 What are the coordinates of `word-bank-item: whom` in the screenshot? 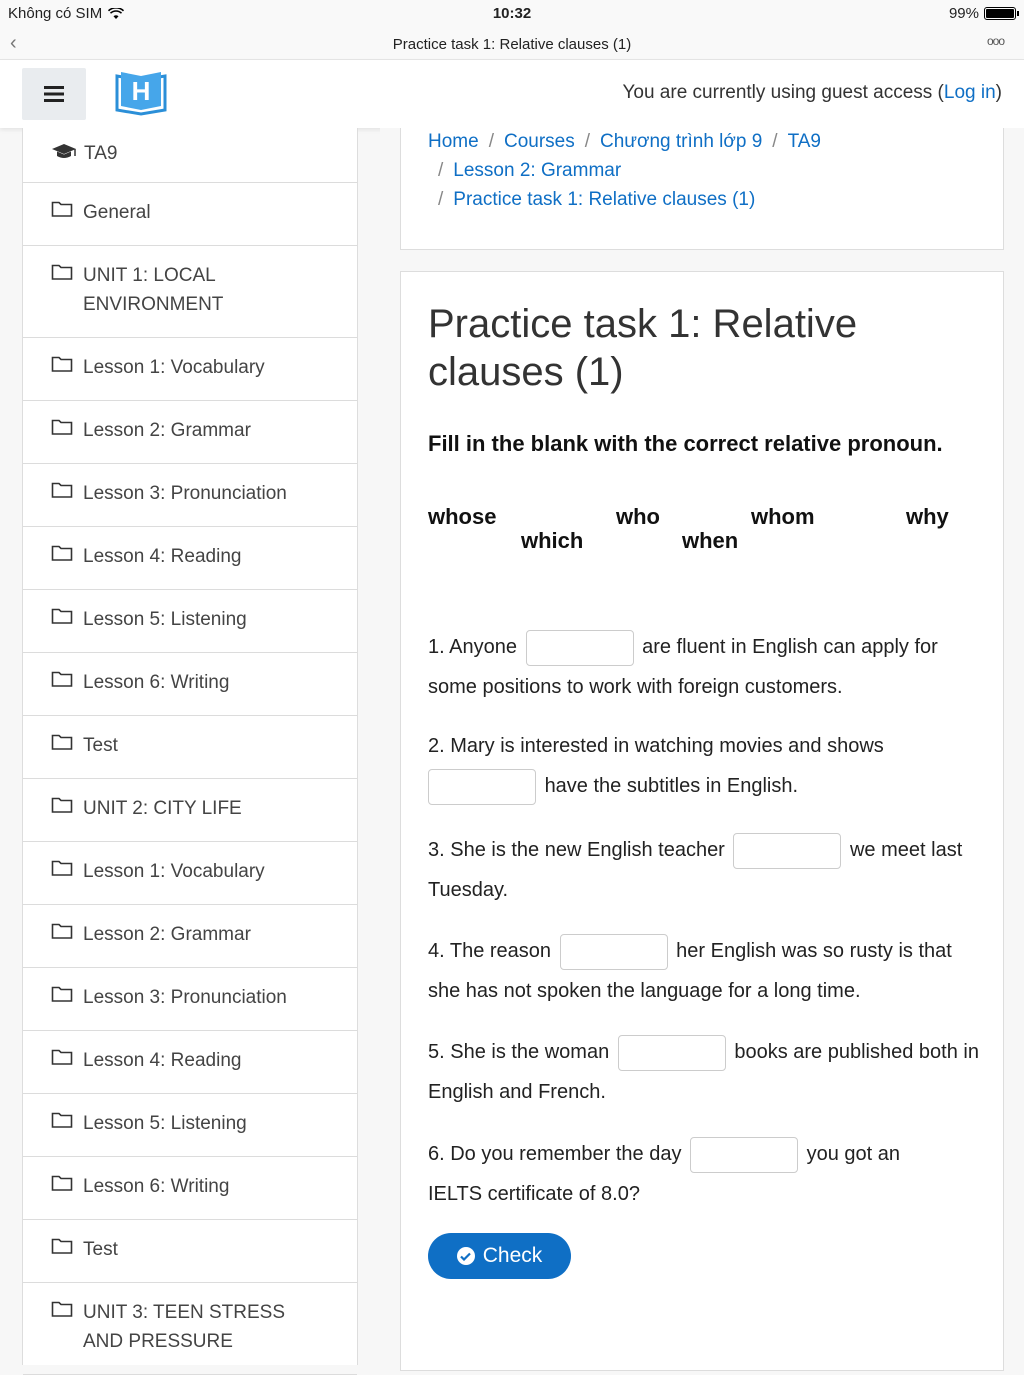 It's located at (783, 516).